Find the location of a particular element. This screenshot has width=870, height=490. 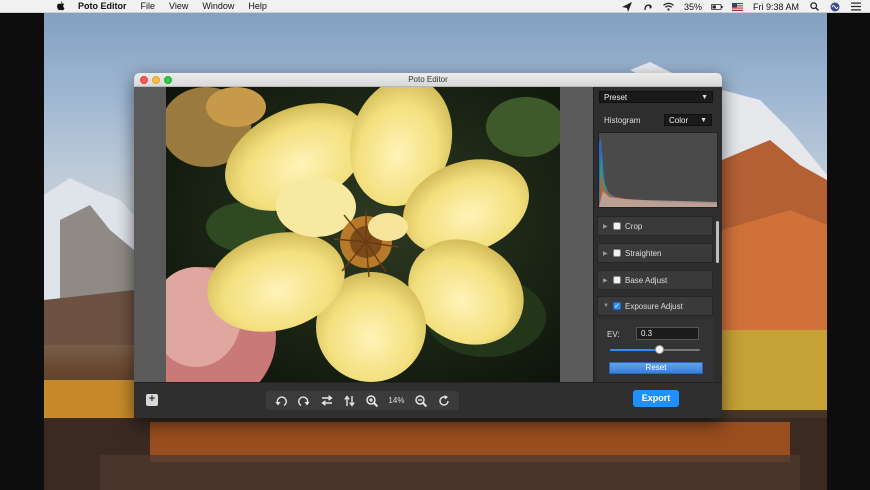

battery-icon is located at coordinates (716, 7).